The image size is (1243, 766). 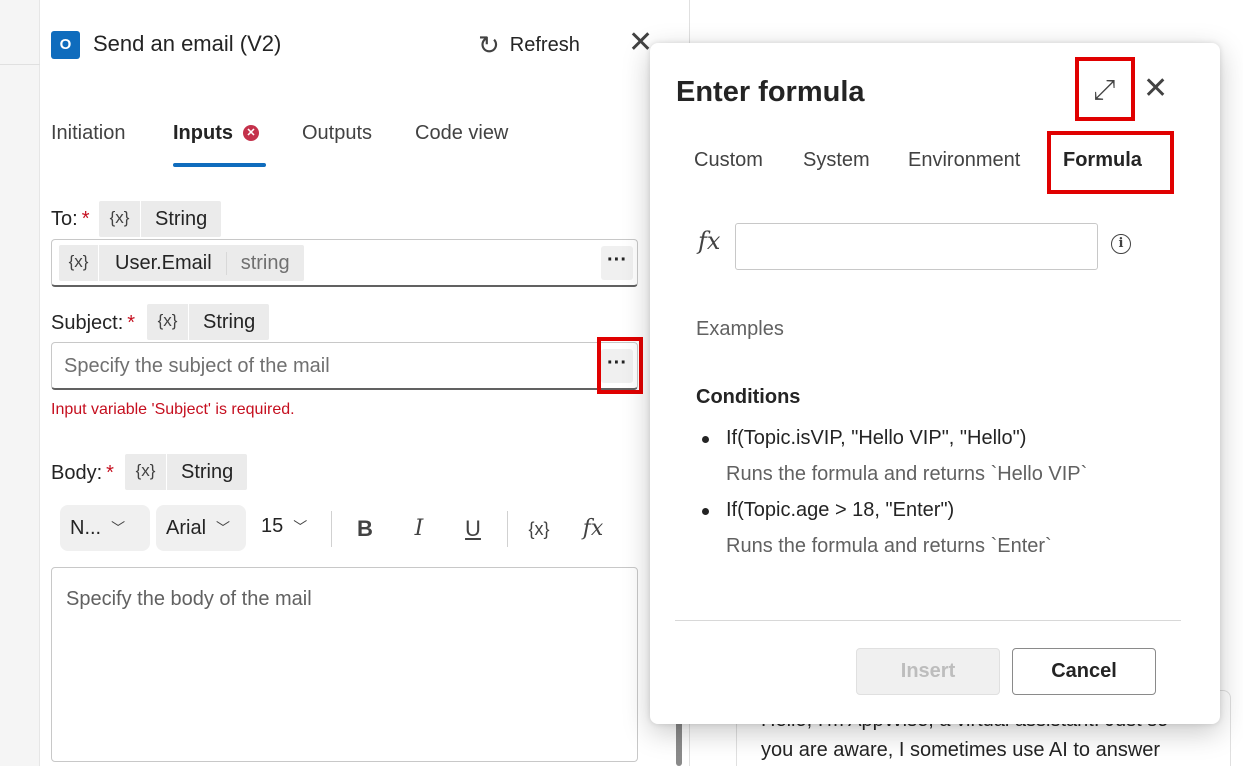 What do you see at coordinates (77, 473) in the screenshot?
I see `body-label-text: Body:` at bounding box center [77, 473].